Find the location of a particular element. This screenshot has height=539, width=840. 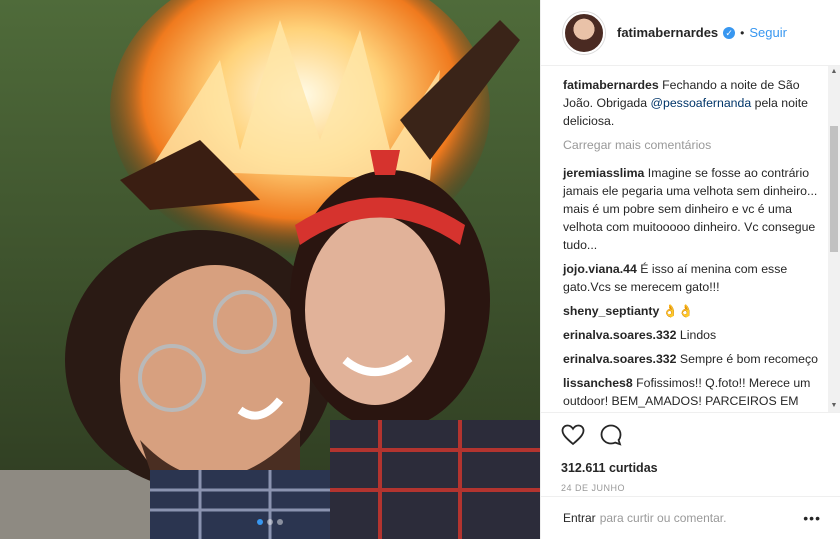

add-comment-bar: Entrar para curtir ou comentar. ••• is located at coordinates (690, 517).